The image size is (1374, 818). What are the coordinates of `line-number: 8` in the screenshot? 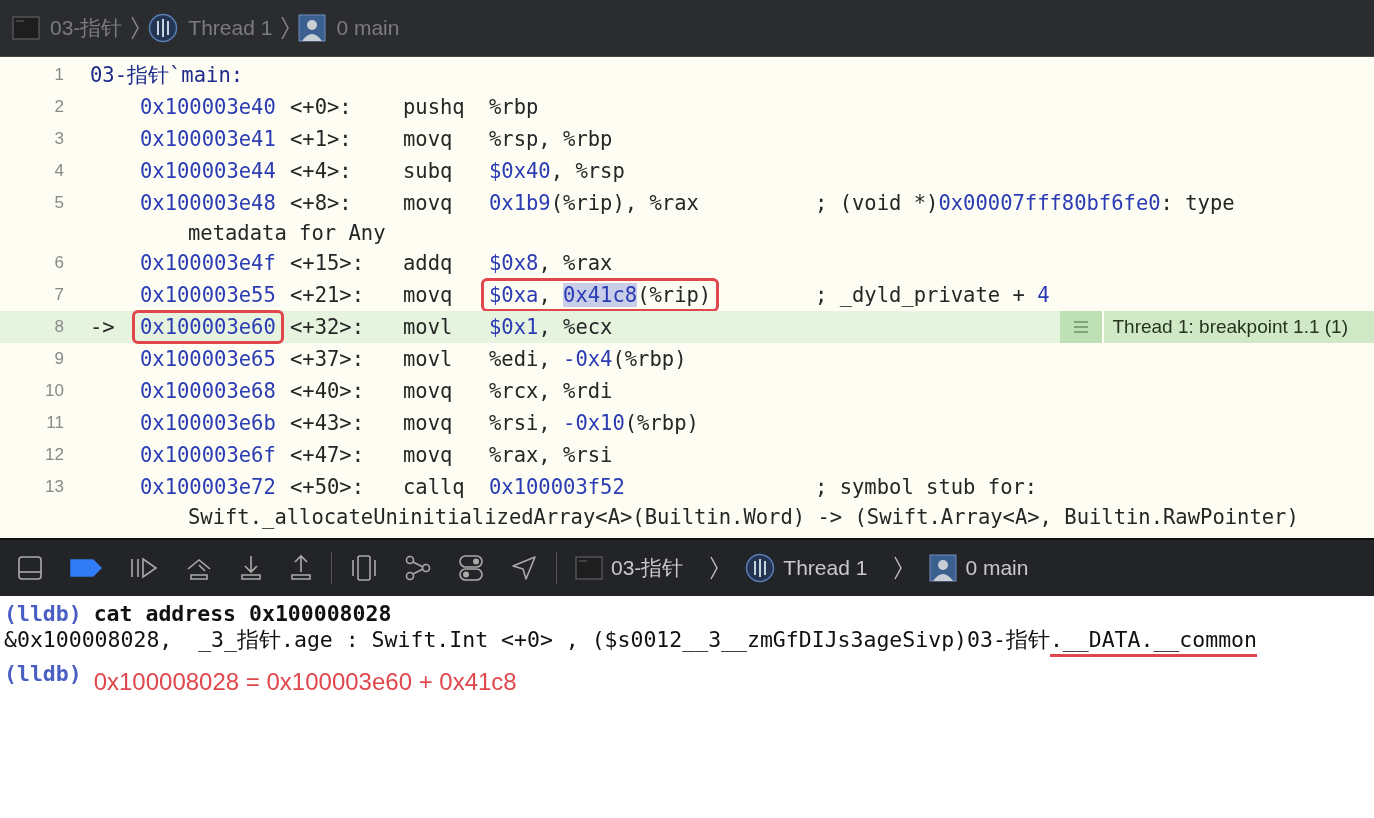 It's located at (58, 327).